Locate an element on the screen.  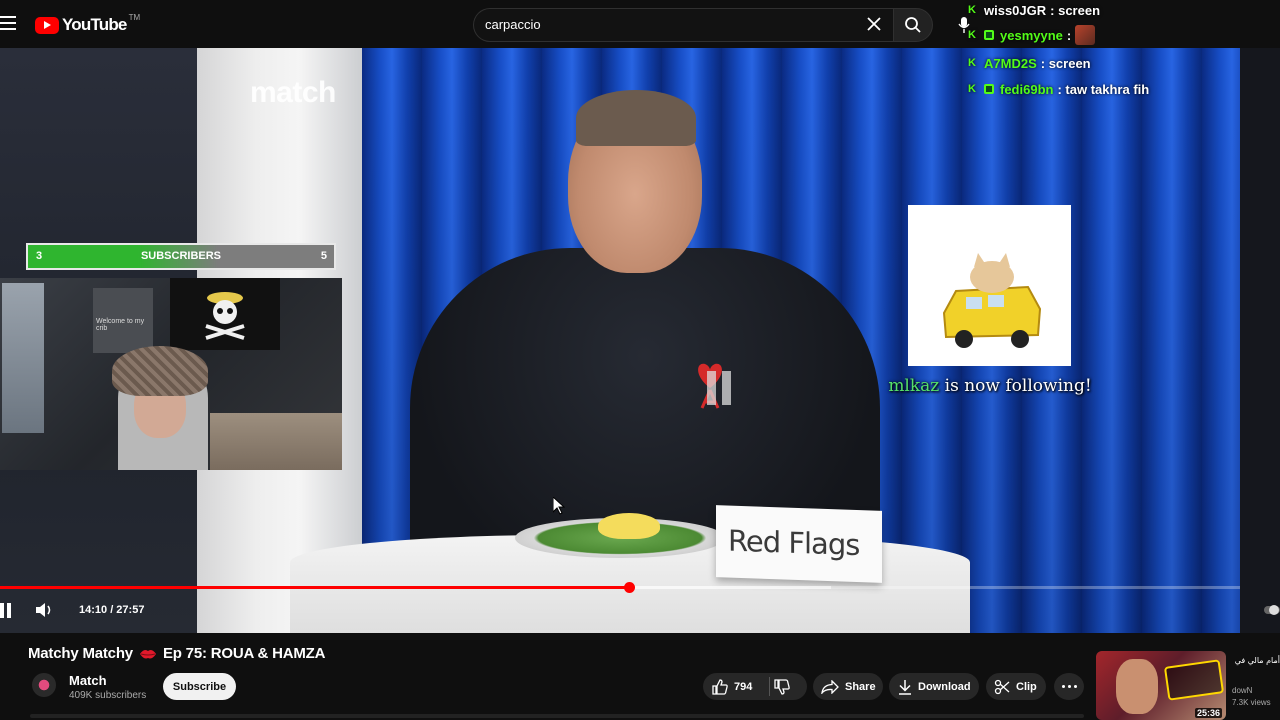
follow-alert-username: mlkaz is located at coordinates (914, 386).